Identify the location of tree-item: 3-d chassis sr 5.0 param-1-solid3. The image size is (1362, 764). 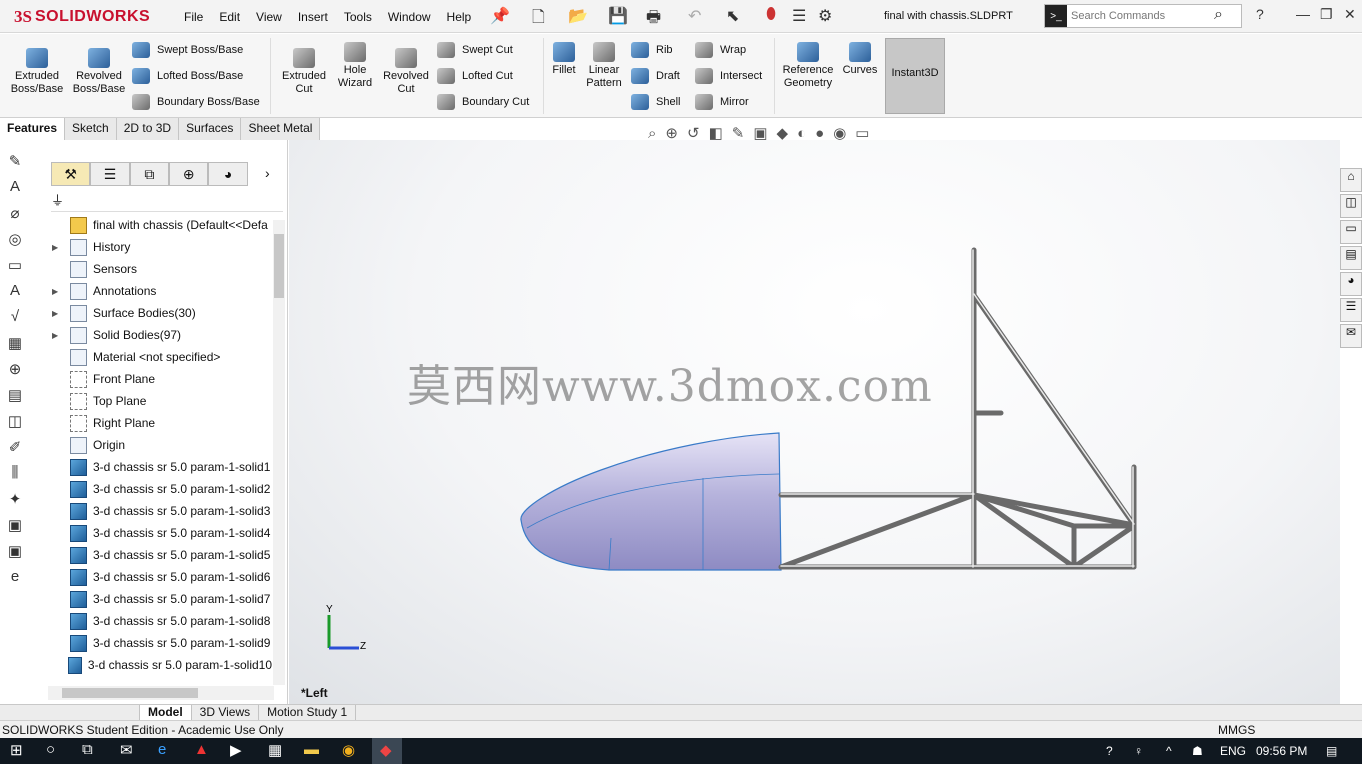
(162, 511).